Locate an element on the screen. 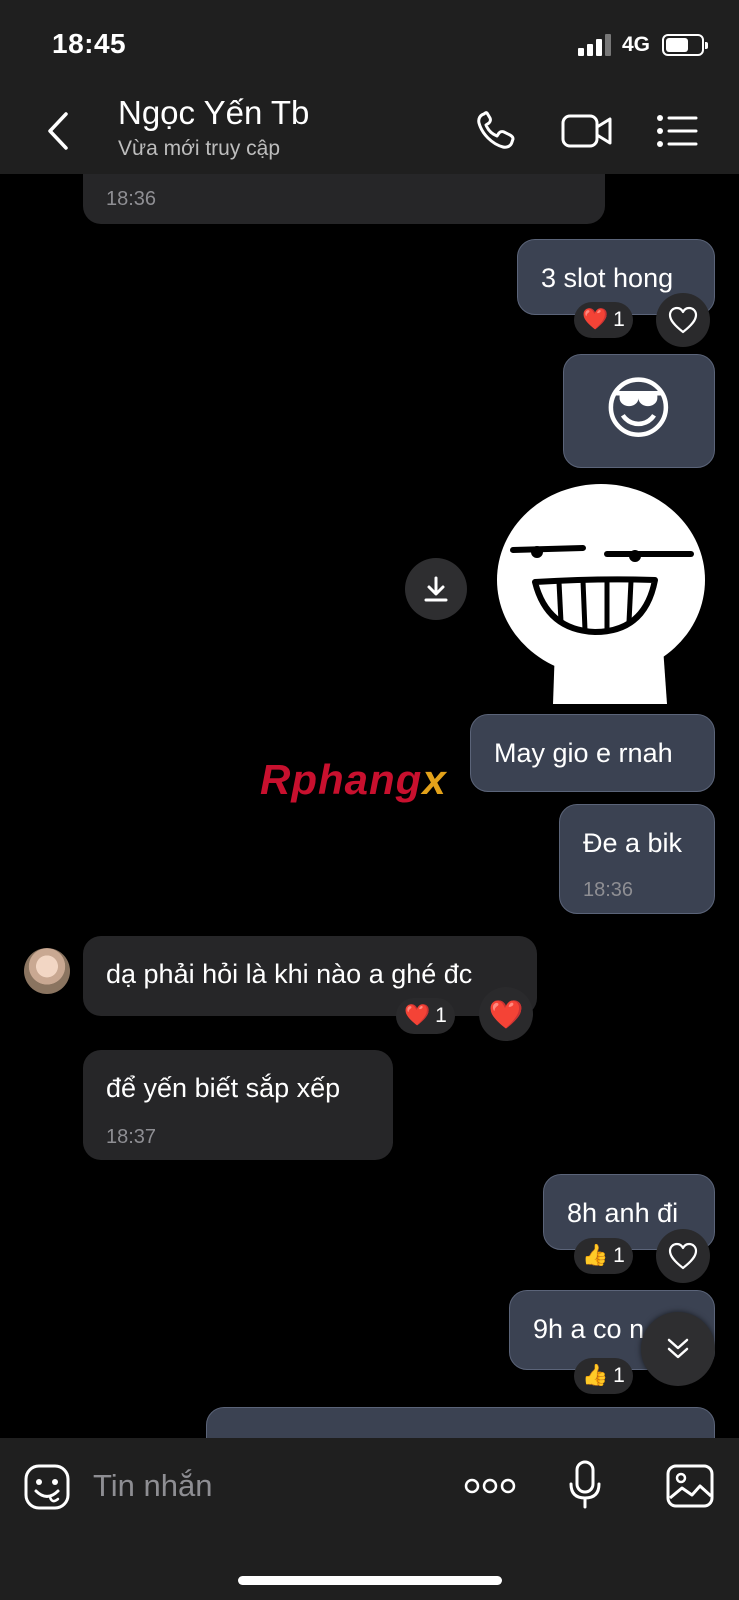  react-button-active: ❤️ is located at coordinates (506, 1014).